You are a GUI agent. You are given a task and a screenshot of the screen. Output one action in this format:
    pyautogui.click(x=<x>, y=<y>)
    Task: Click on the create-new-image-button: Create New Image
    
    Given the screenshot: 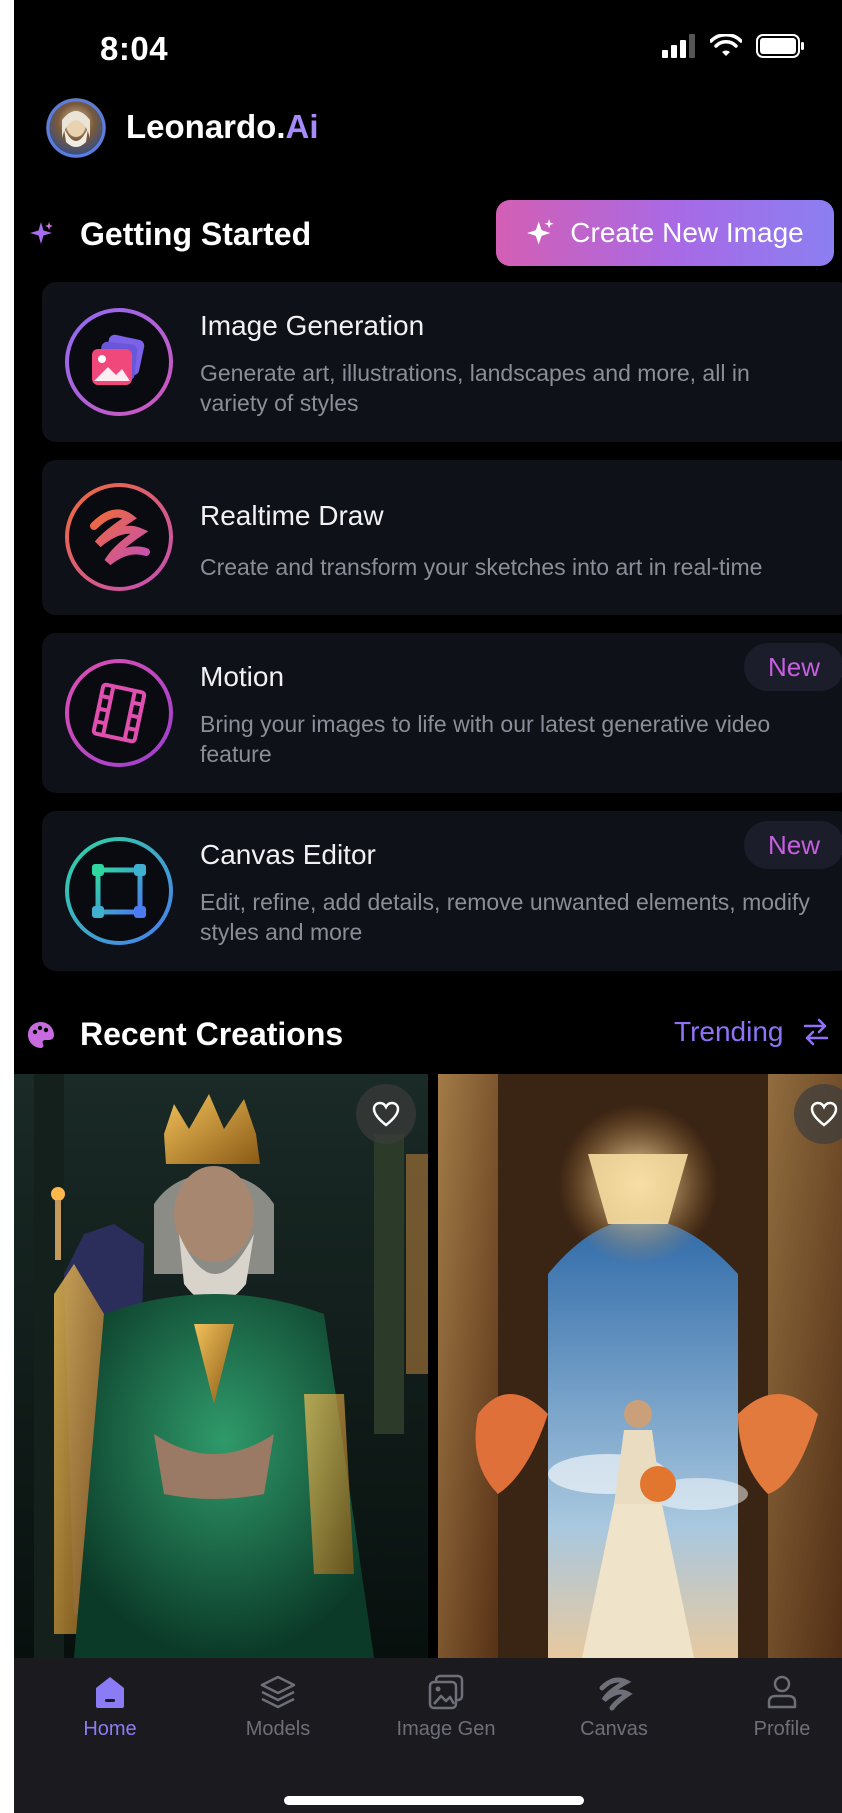 What is the action you would take?
    pyautogui.click(x=665, y=233)
    